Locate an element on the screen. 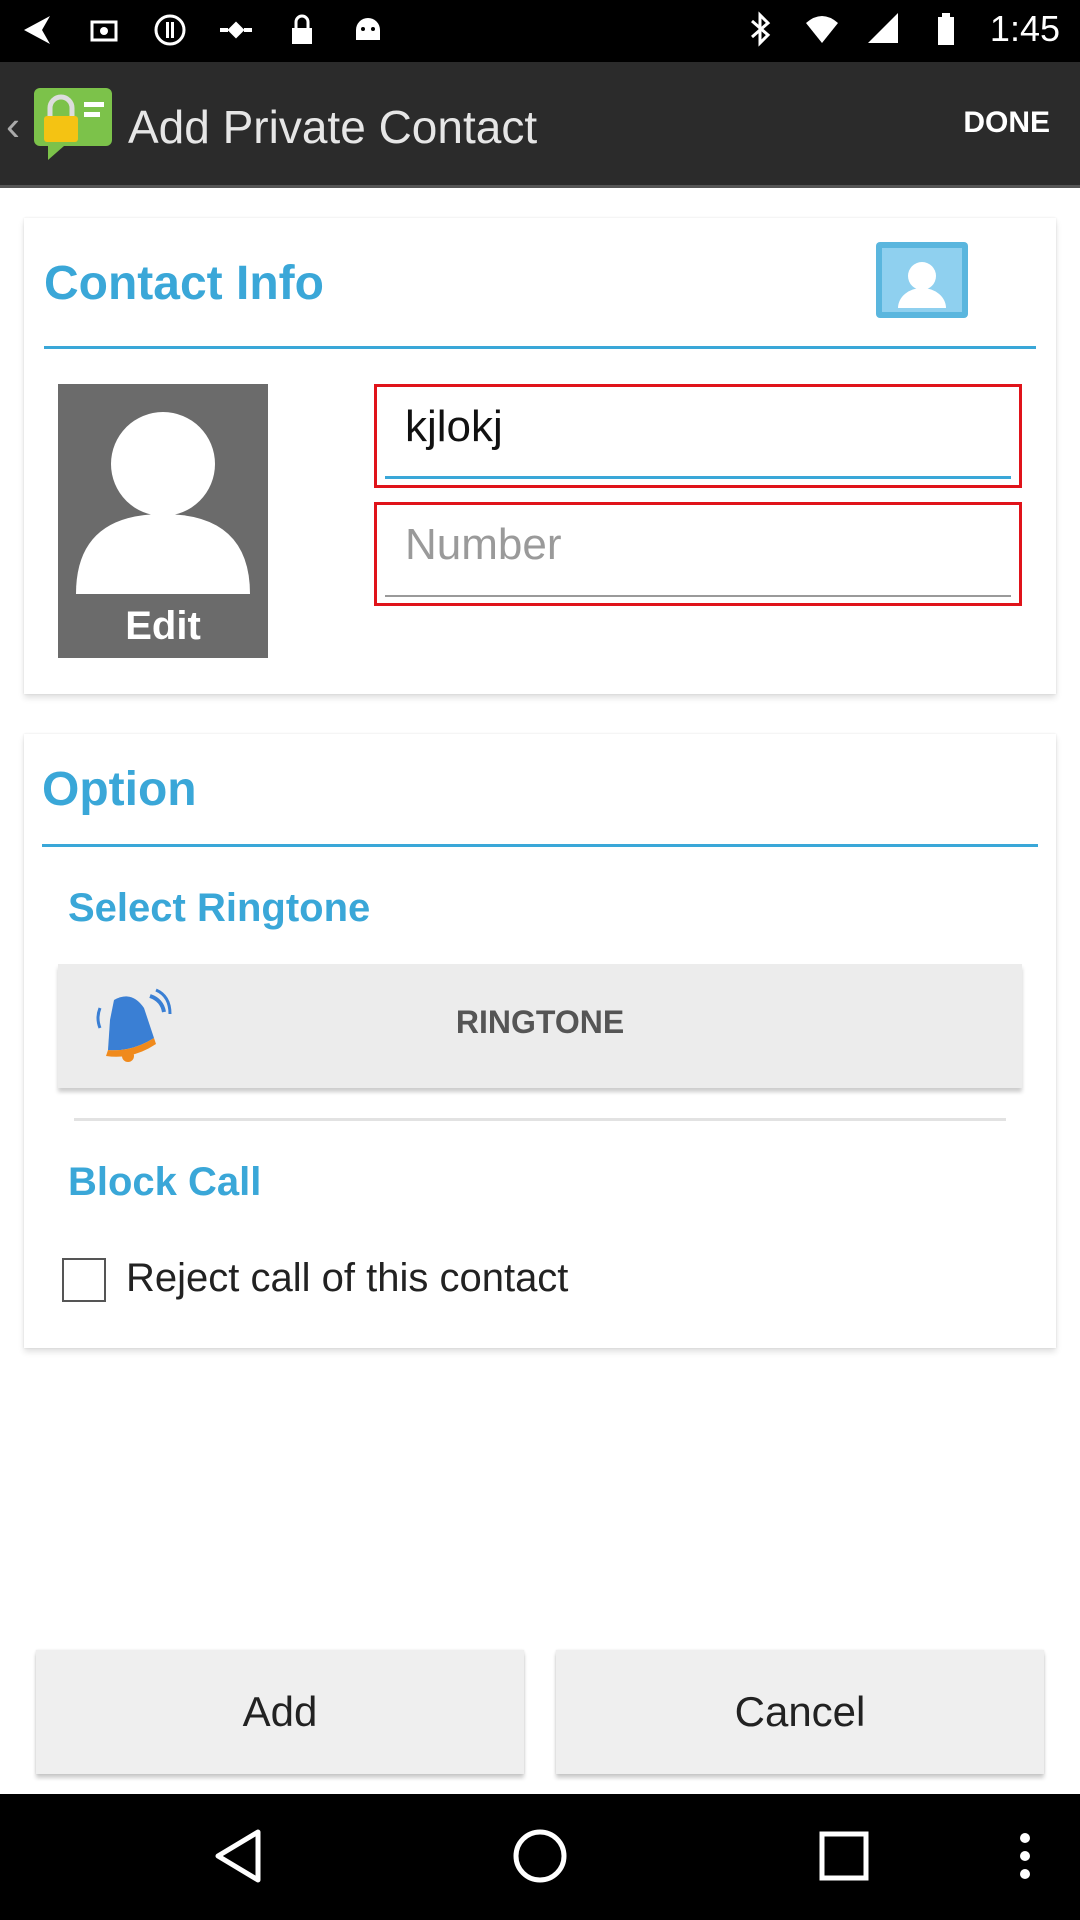 The image size is (1080, 1920). name-input: kjlokj is located at coordinates (698, 436).